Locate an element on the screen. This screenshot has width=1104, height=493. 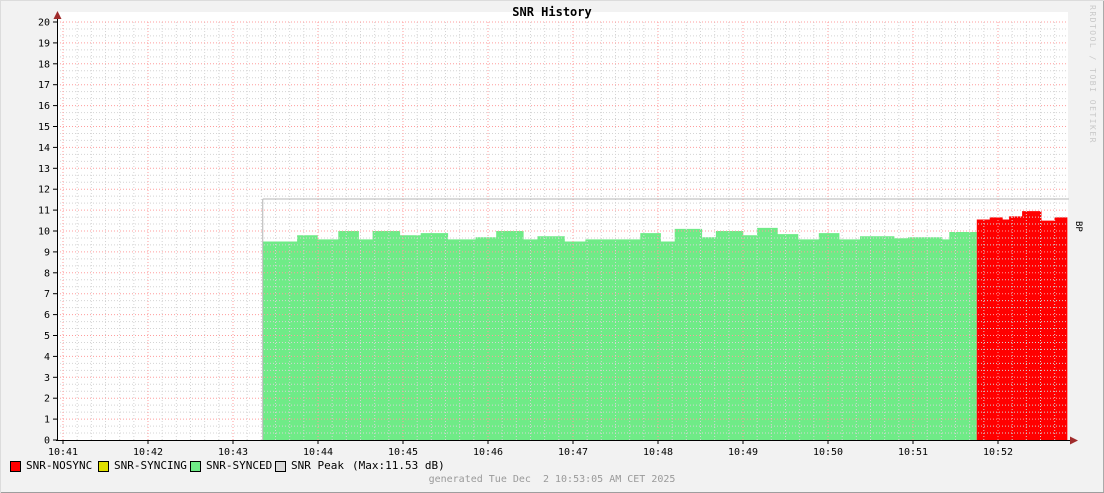
svg-text: 10:42 is located at coordinates (148, 452).